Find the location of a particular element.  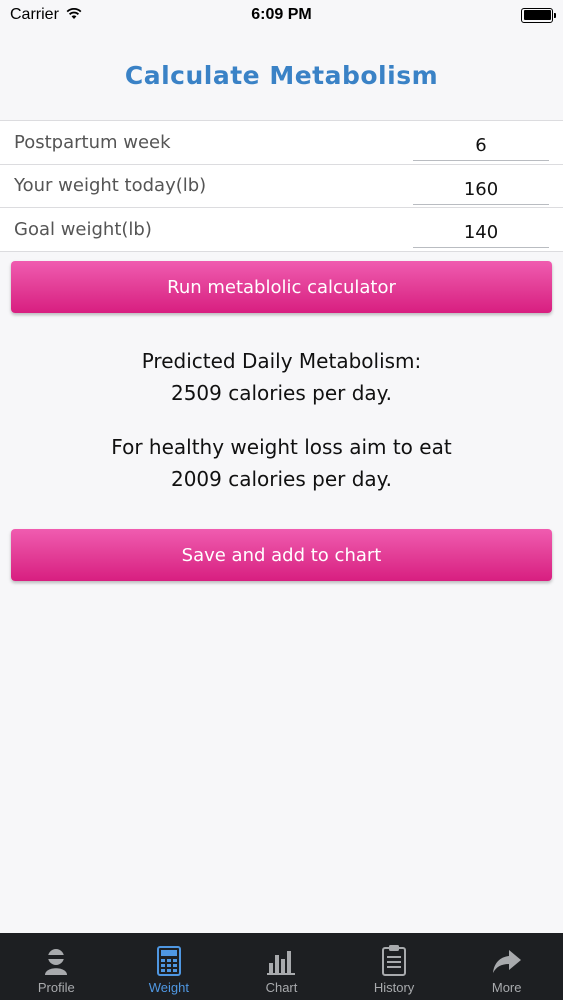

tab-history: History is located at coordinates (394, 966).